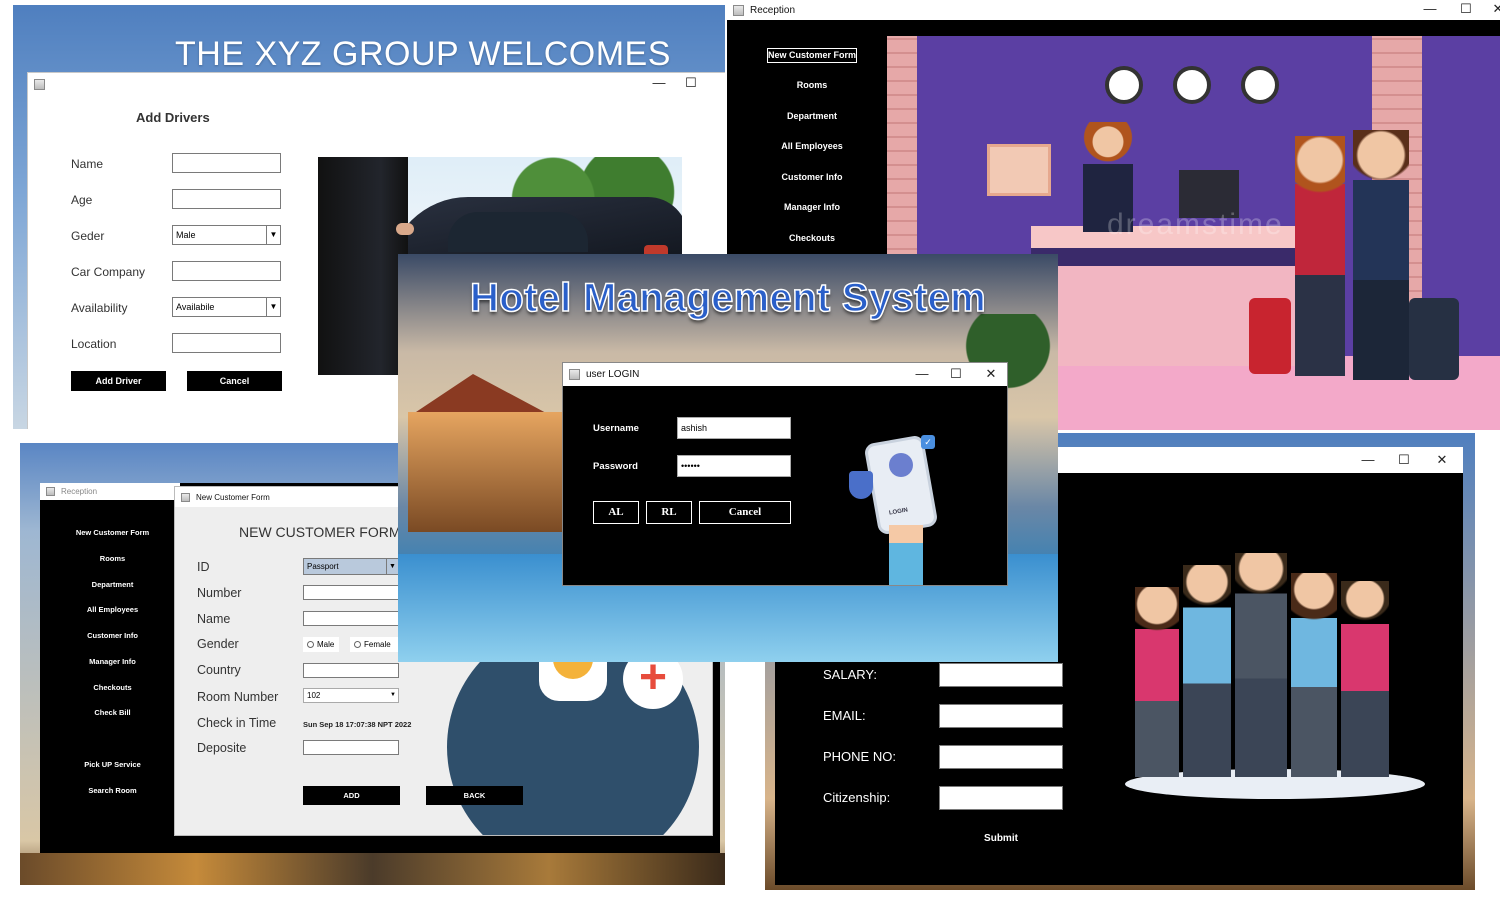  I want to click on window-titlebar, so click(376, 84).